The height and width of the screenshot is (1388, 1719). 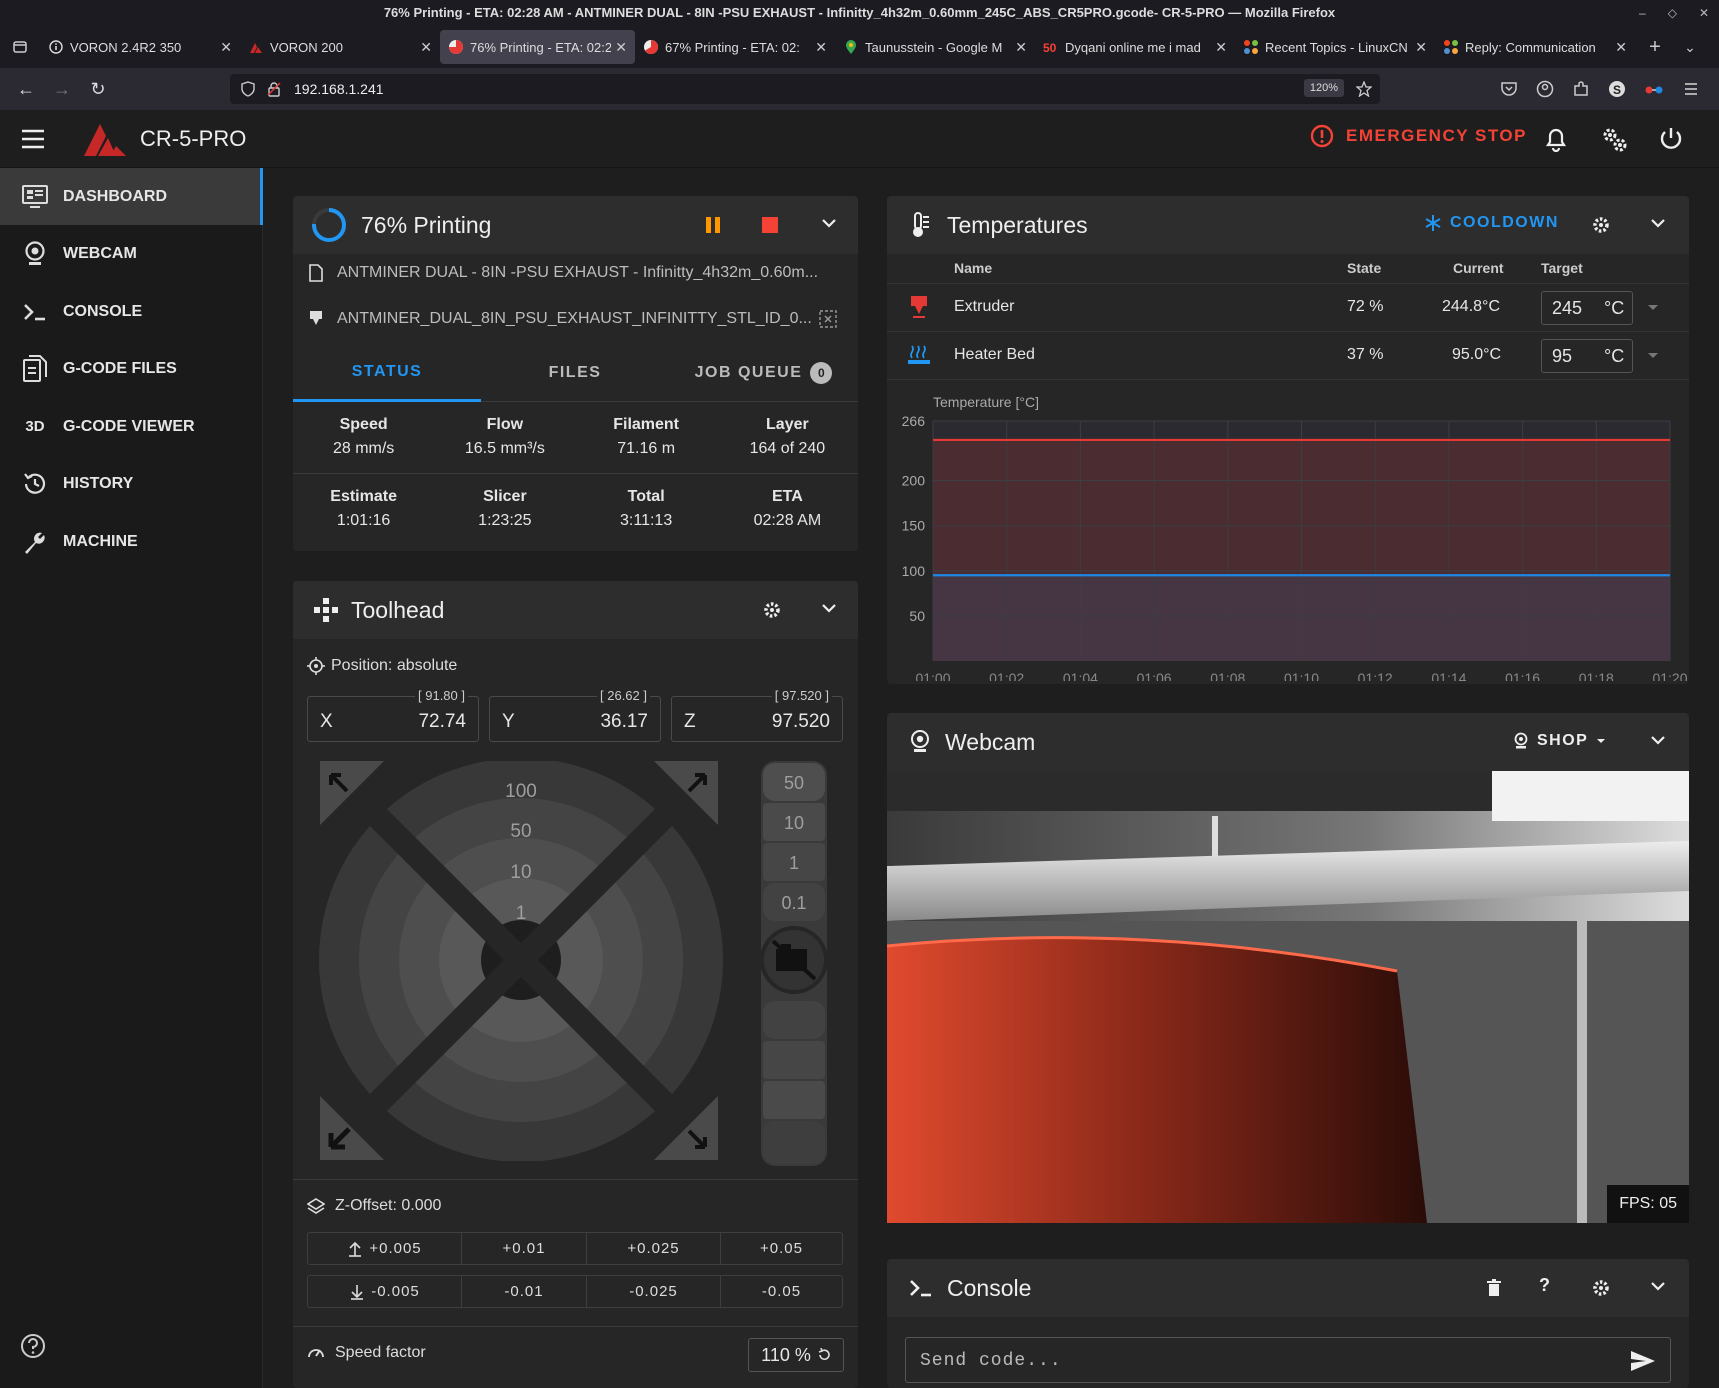 What do you see at coordinates (131, 196) in the screenshot?
I see `sidebar-item-dashboard: DASHBOARD` at bounding box center [131, 196].